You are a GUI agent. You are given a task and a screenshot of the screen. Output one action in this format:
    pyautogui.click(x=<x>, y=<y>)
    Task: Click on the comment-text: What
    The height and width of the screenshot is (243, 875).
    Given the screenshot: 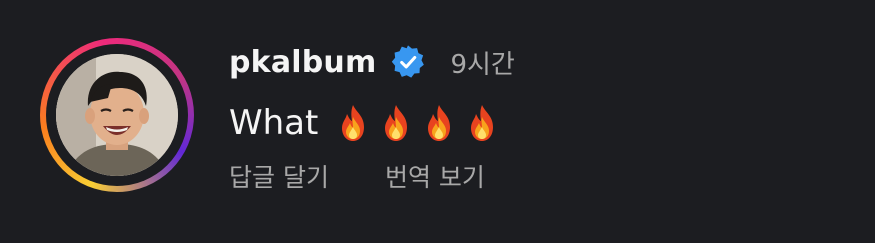 What is the action you would take?
    pyautogui.click(x=274, y=123)
    